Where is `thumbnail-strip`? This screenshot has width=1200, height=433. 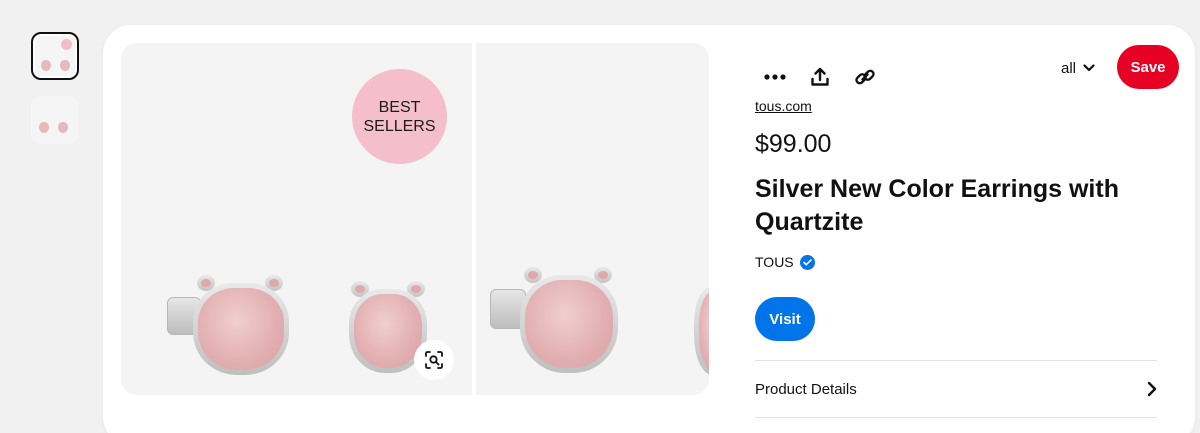 thumbnail-strip is located at coordinates (55, 96).